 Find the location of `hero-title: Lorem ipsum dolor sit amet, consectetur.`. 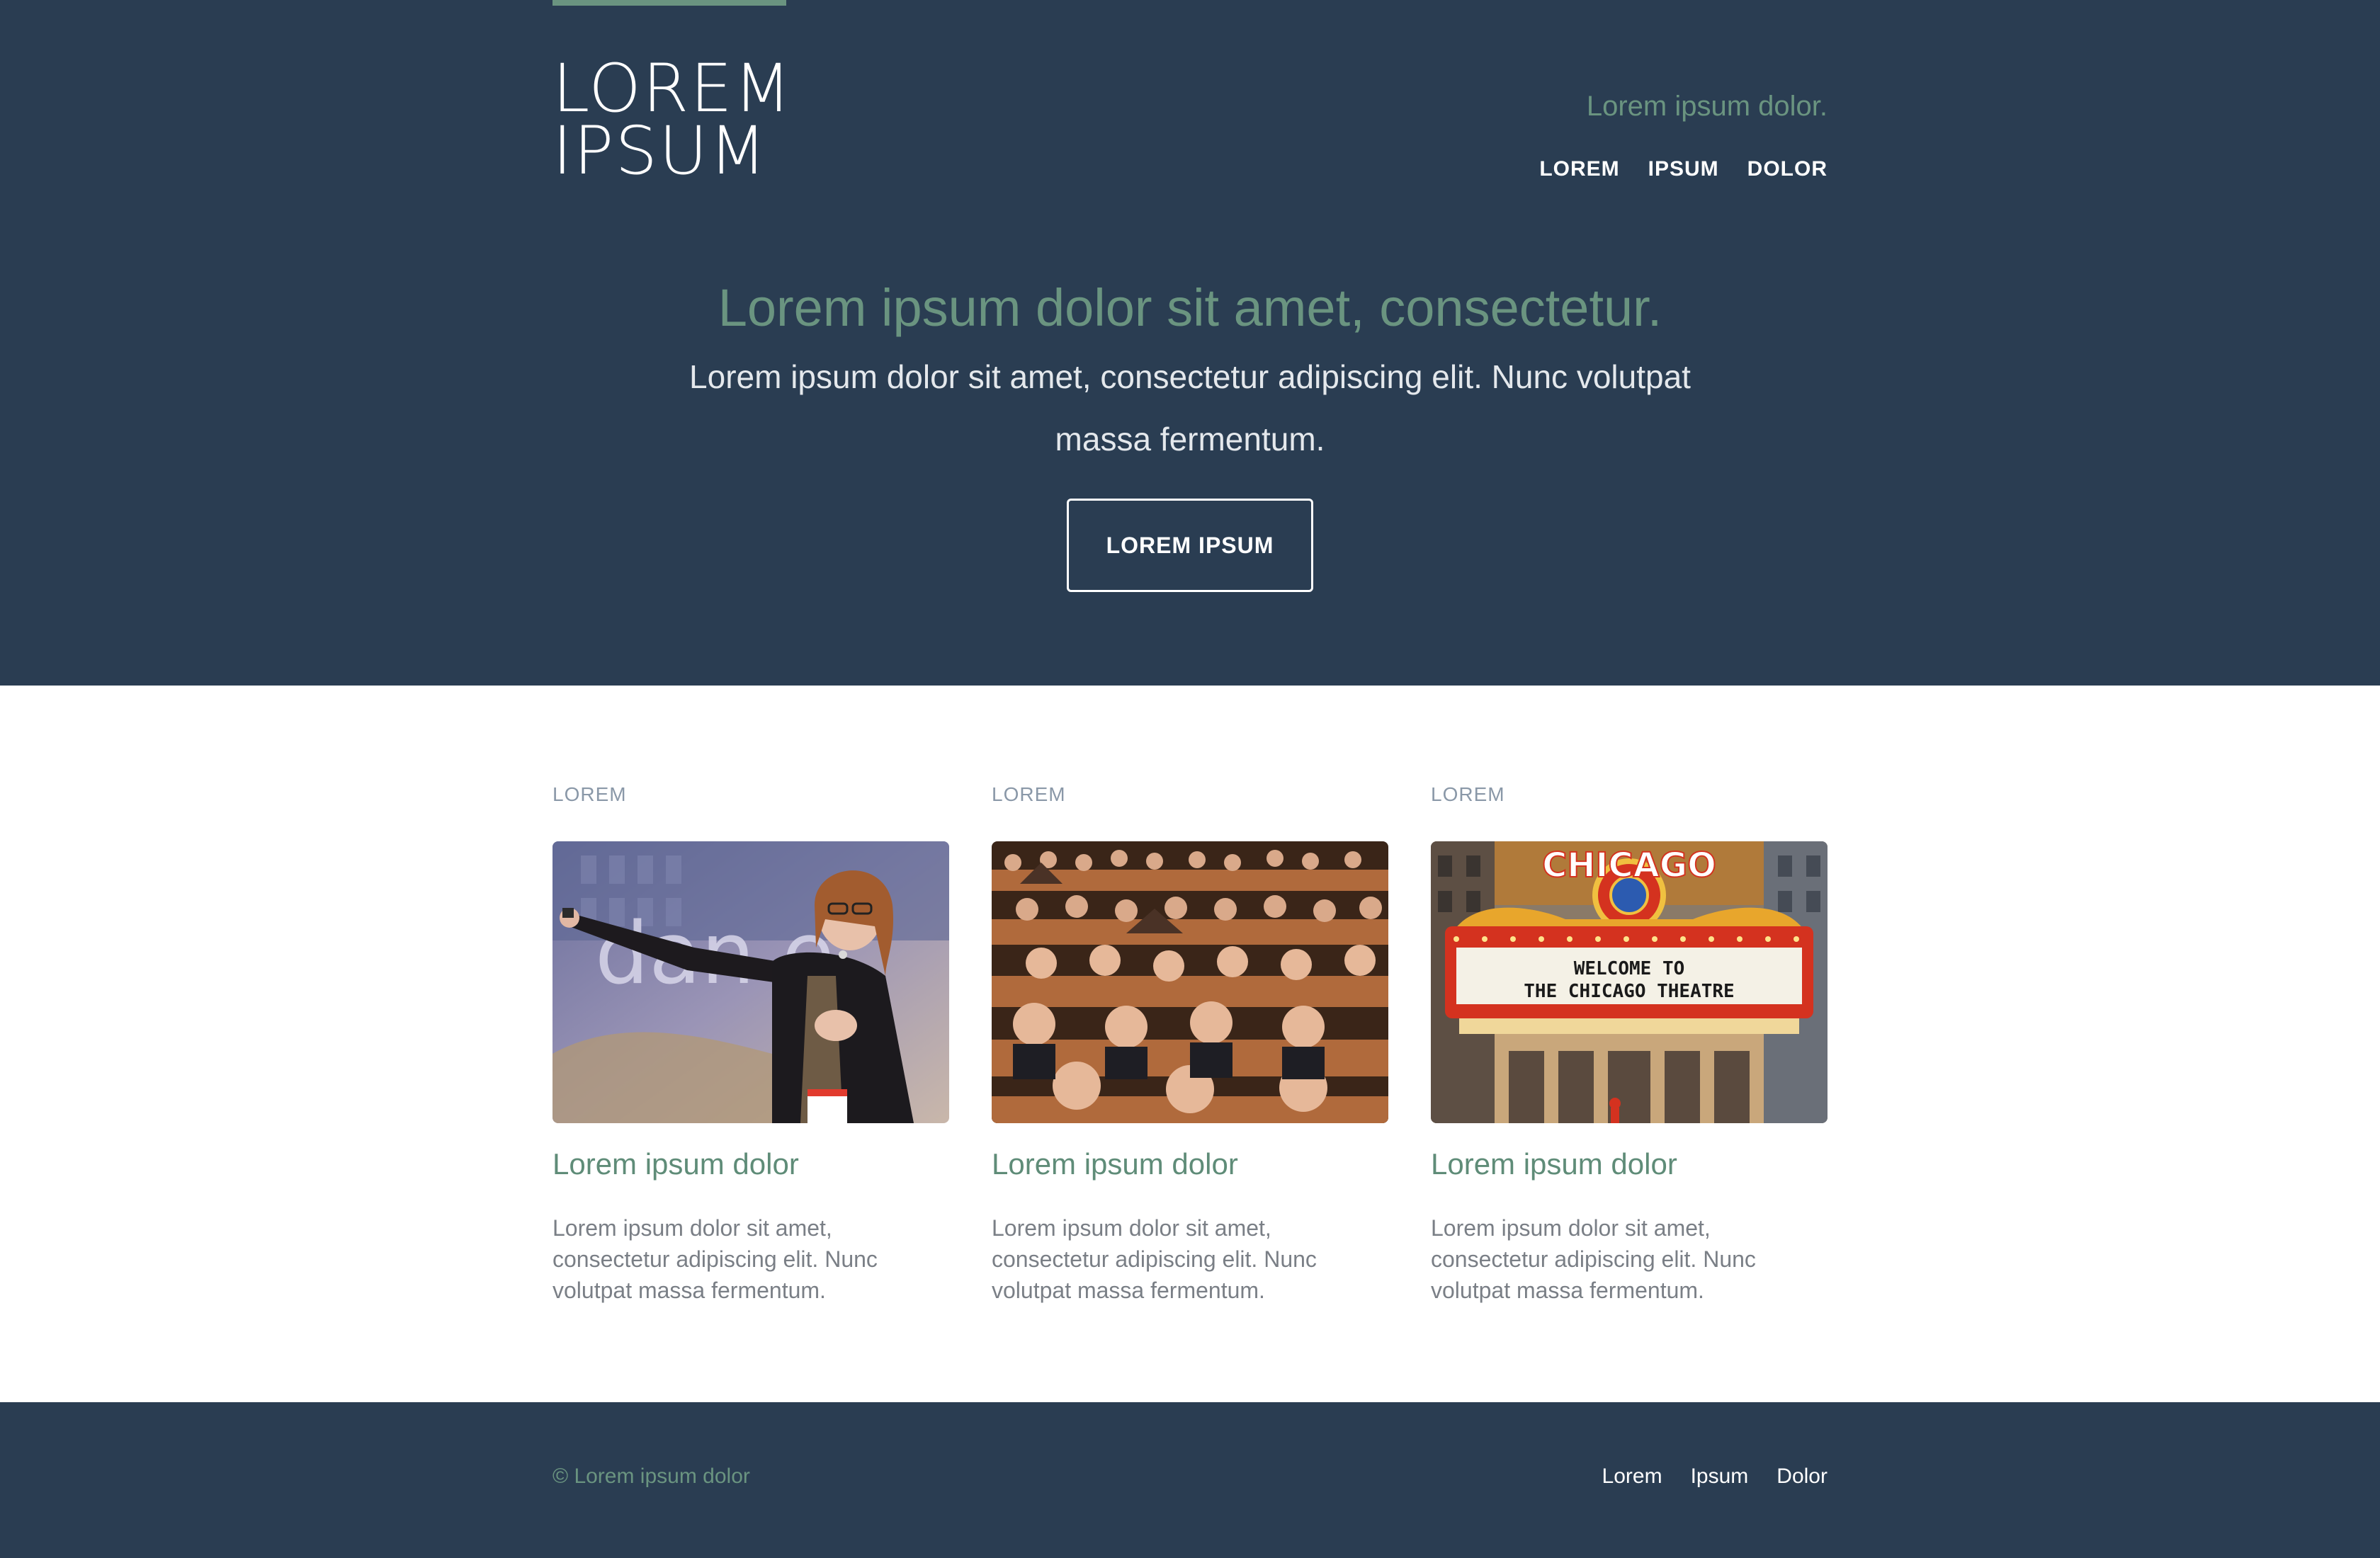

hero-title: Lorem ipsum dolor sit amet, consectetur. is located at coordinates (1190, 307).